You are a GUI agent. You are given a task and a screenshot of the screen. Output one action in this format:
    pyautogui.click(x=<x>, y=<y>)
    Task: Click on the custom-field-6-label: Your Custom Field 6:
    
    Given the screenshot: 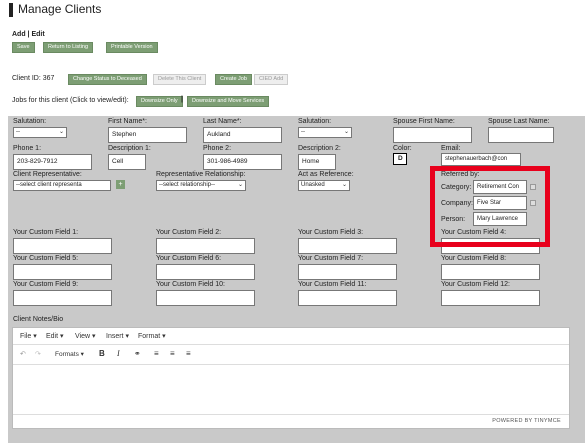 What is the action you would take?
    pyautogui.click(x=189, y=258)
    